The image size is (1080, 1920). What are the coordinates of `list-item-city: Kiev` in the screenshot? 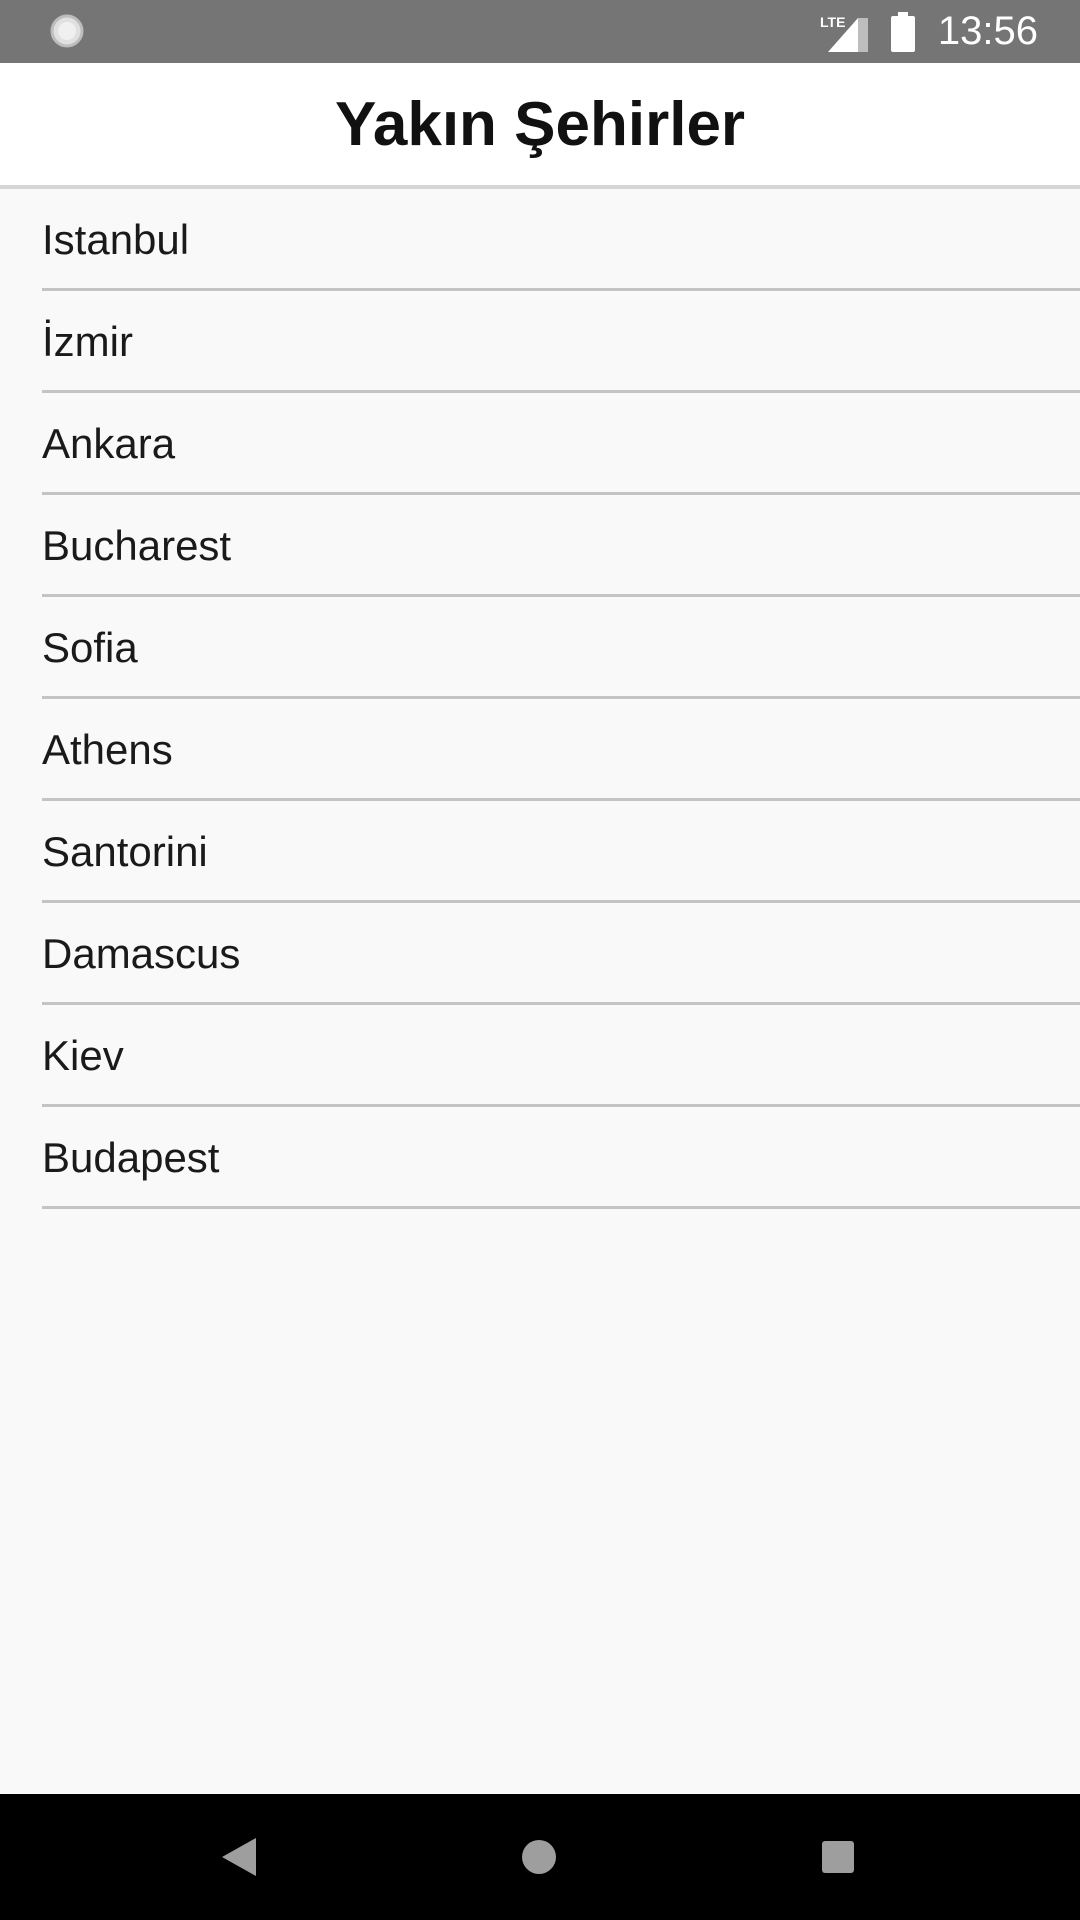 It's located at (561, 1056).